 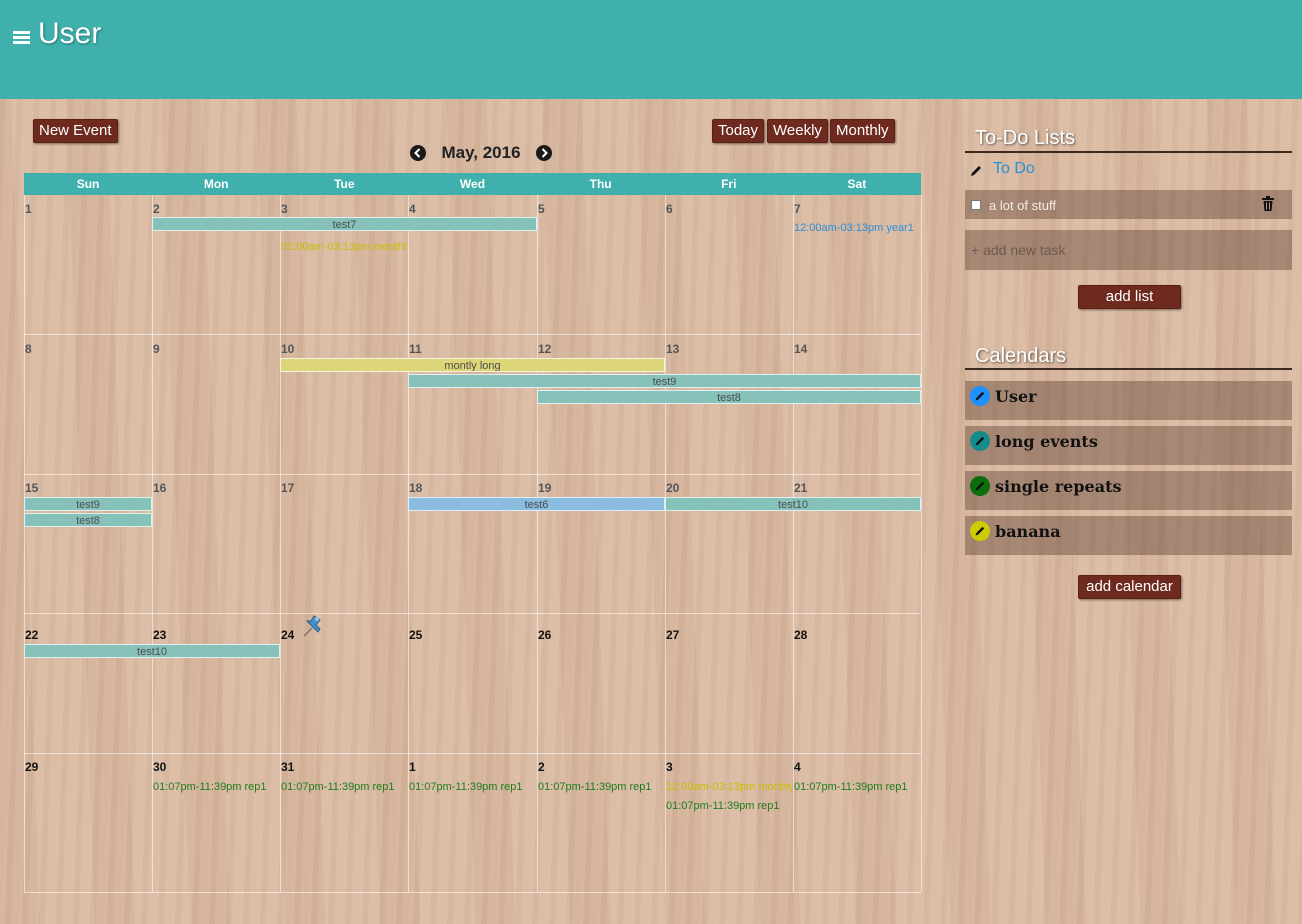 I want to click on timed-event: 12:00am-03:13pm monthy1, so click(x=729, y=787).